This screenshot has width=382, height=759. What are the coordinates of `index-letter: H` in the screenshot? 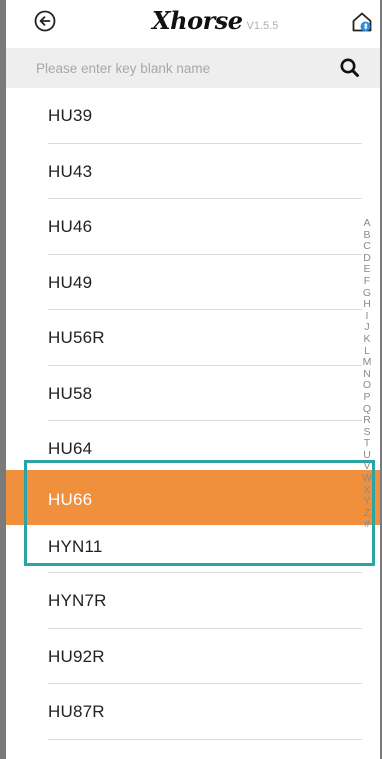 It's located at (367, 305).